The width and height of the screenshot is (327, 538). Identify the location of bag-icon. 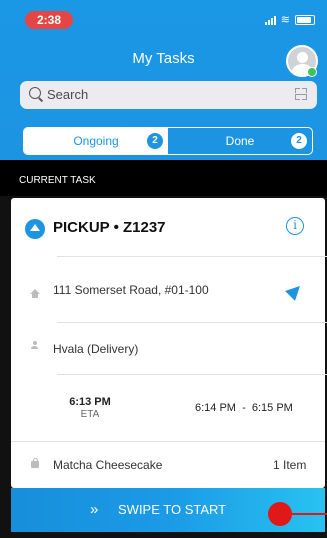
(35, 463).